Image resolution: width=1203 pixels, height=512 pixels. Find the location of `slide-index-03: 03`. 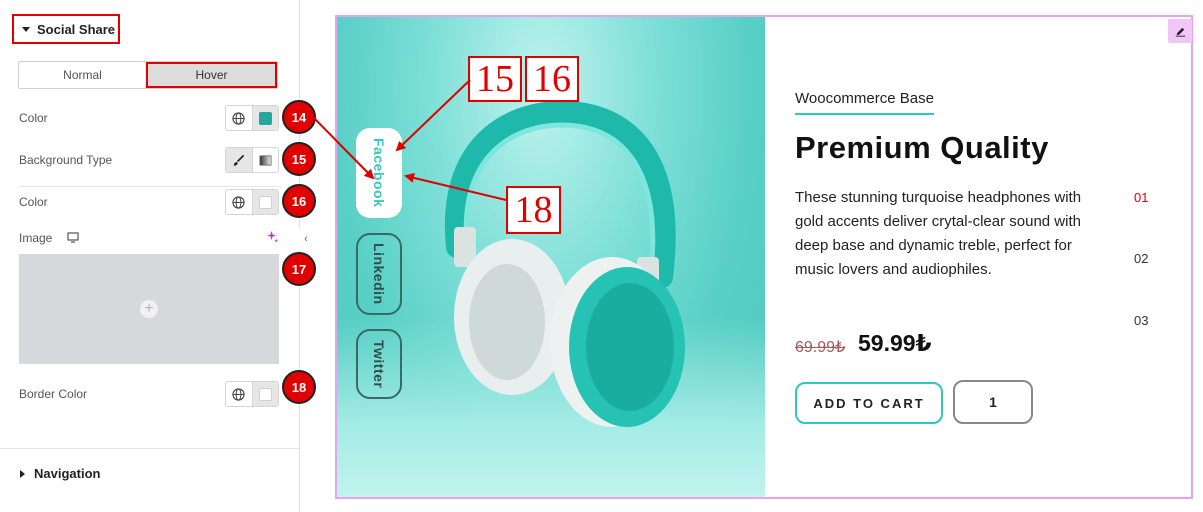

slide-index-03: 03 is located at coordinates (1141, 320).